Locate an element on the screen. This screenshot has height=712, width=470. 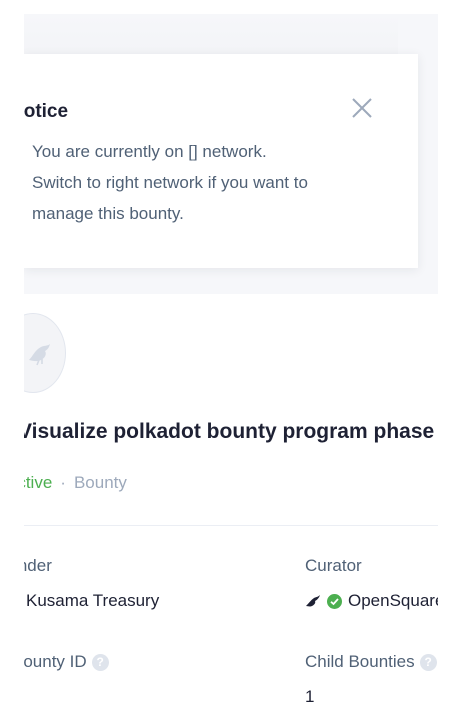
notice-title: Notice is located at coordinates (46, 111).